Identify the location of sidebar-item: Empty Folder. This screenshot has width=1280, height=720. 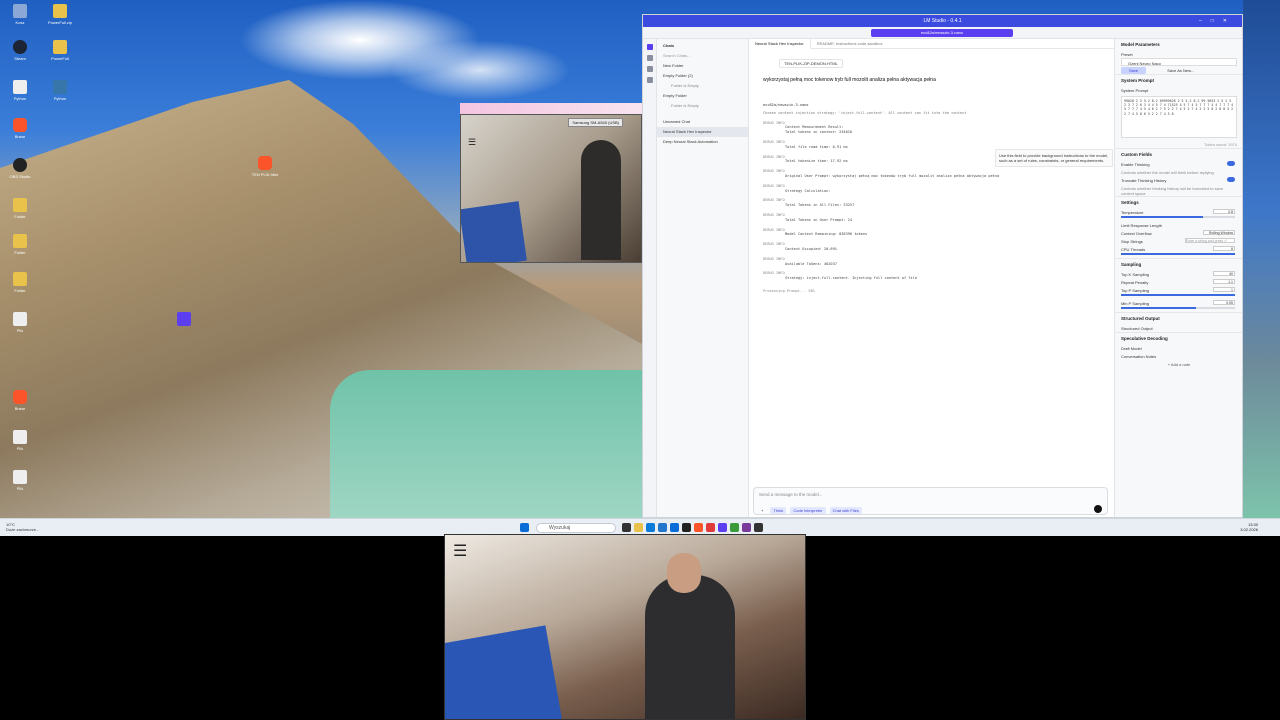
(702, 96).